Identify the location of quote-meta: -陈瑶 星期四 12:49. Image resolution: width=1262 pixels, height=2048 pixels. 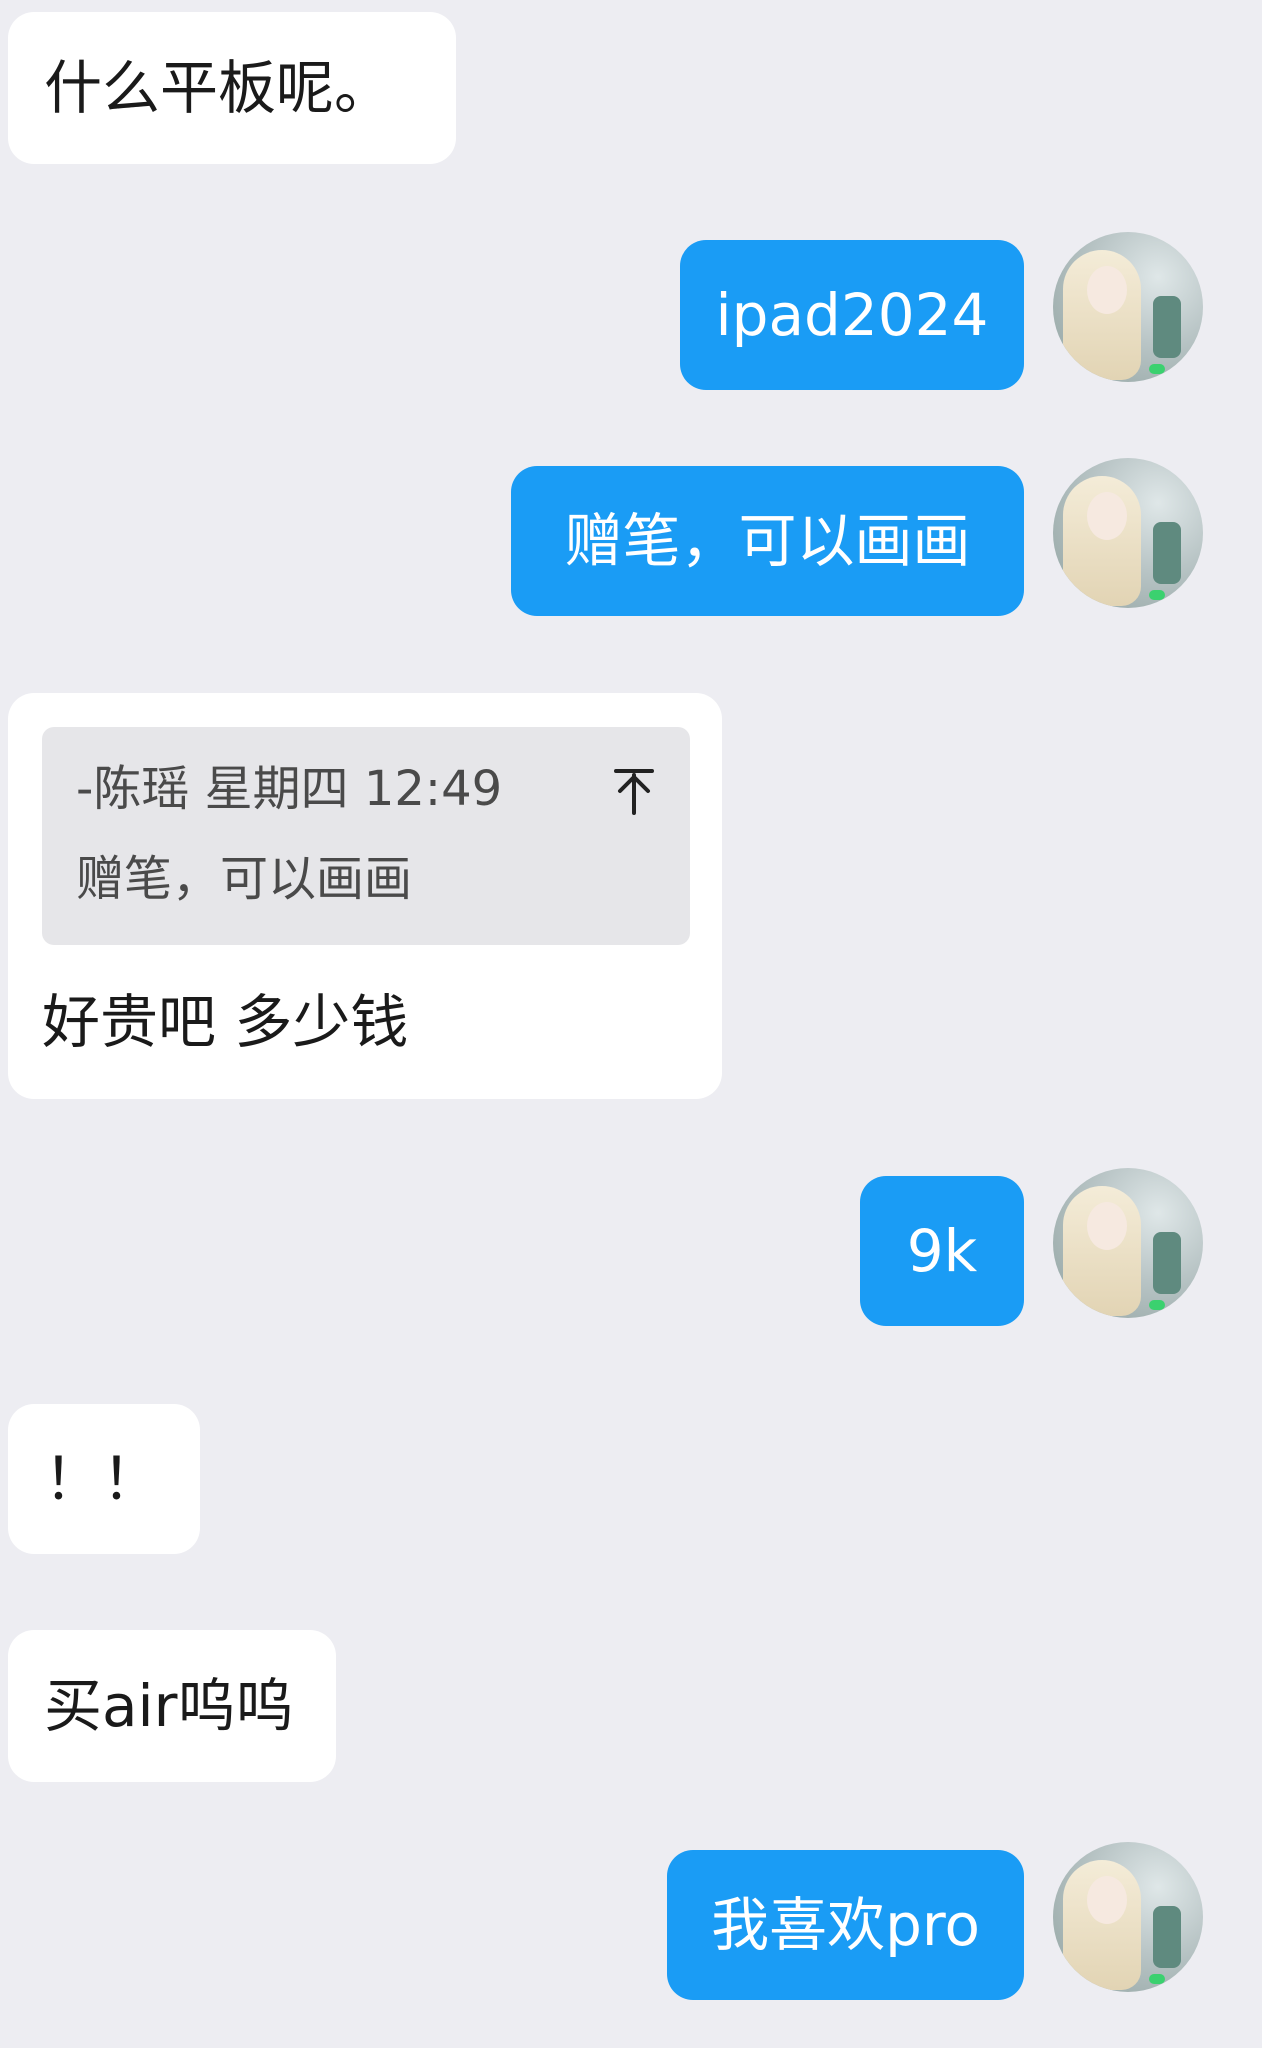
(289, 789).